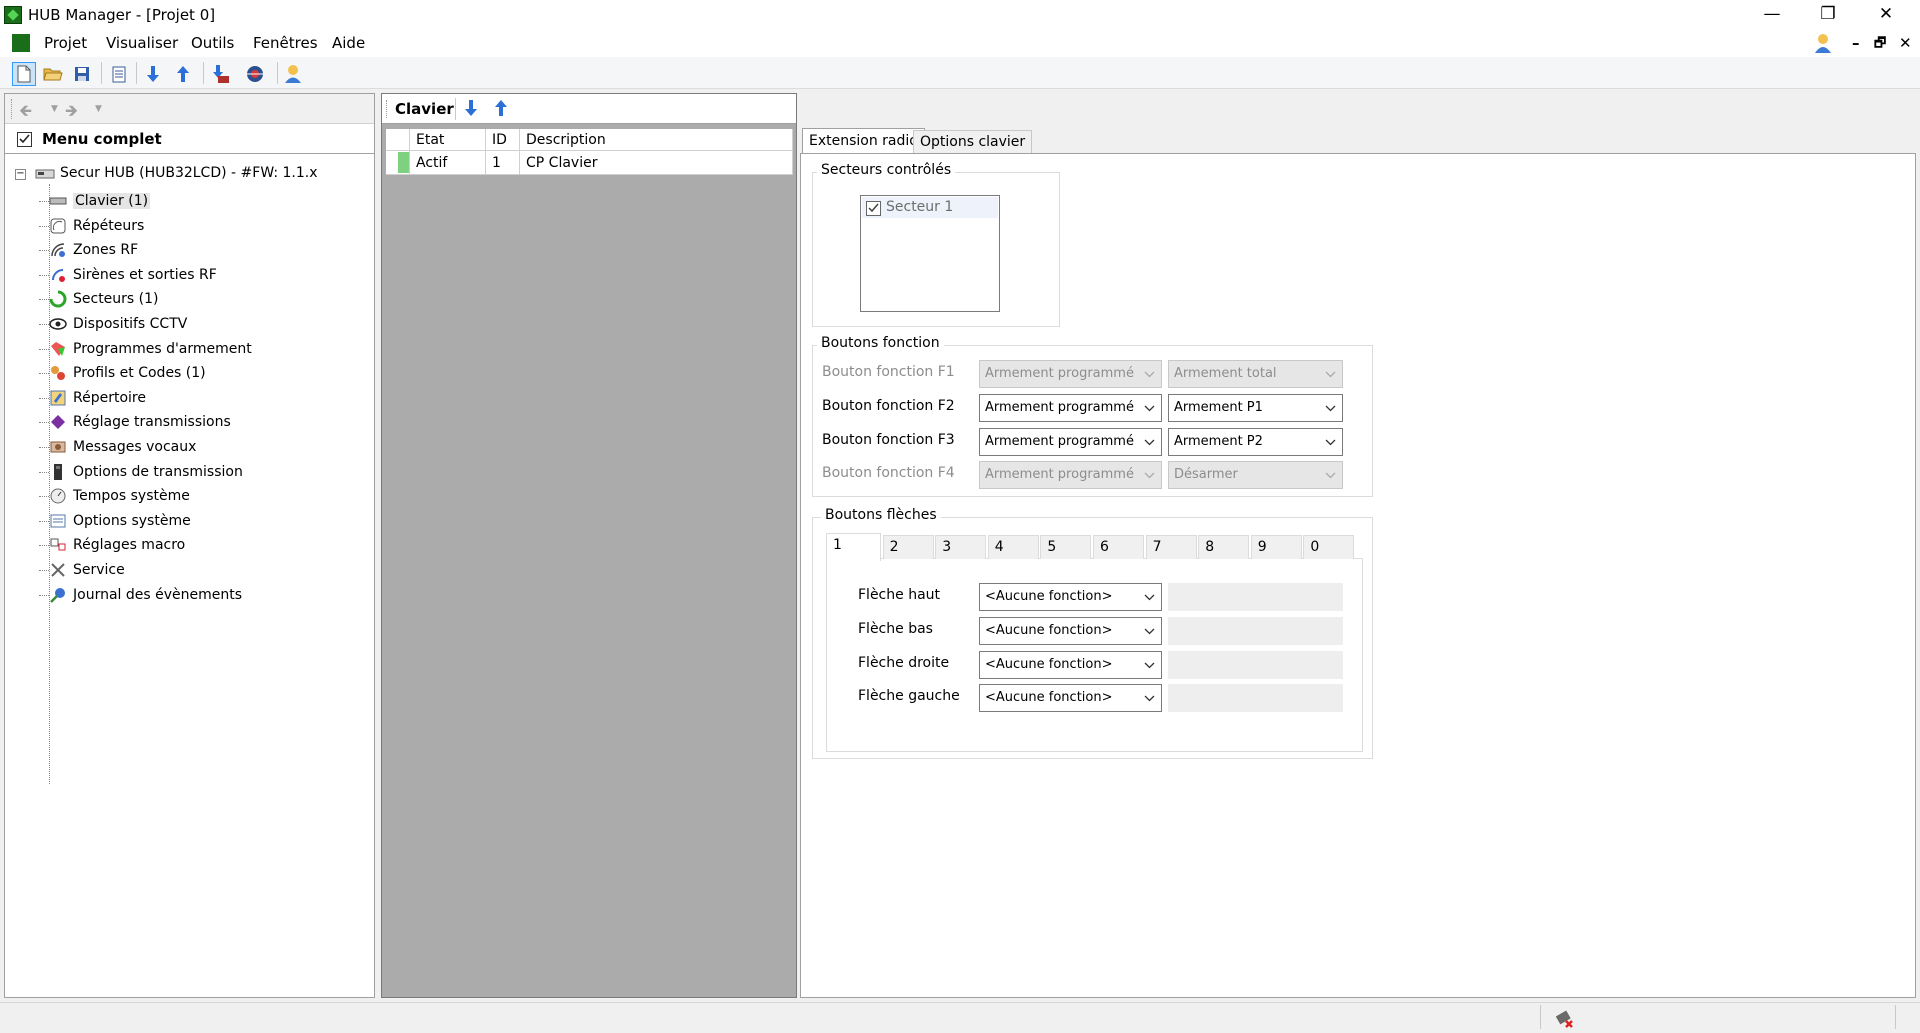 This screenshot has width=1920, height=1033. Describe the element at coordinates (1224, 547) in the screenshot. I see `arrow-tab-8: 8` at that location.